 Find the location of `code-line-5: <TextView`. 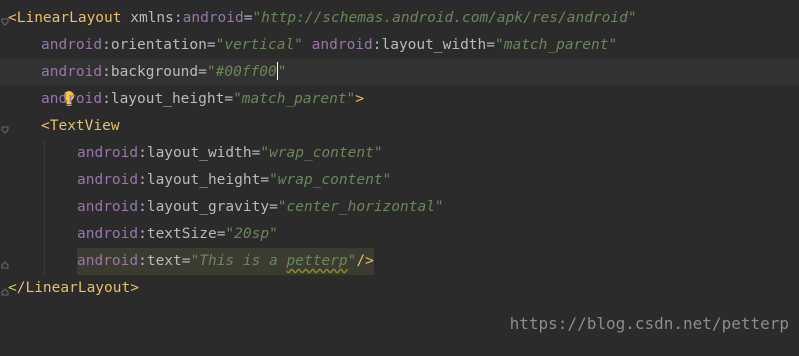

code-line-5: <TextView is located at coordinates (399, 126).